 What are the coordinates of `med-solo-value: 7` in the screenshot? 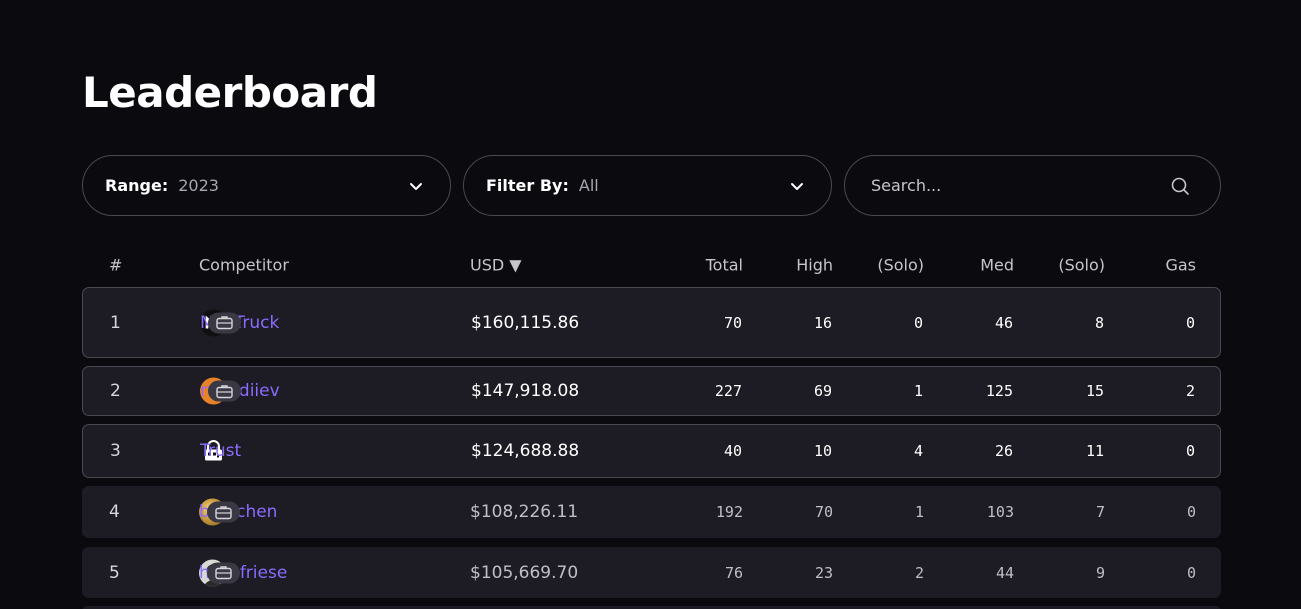 It's located at (1100, 512).